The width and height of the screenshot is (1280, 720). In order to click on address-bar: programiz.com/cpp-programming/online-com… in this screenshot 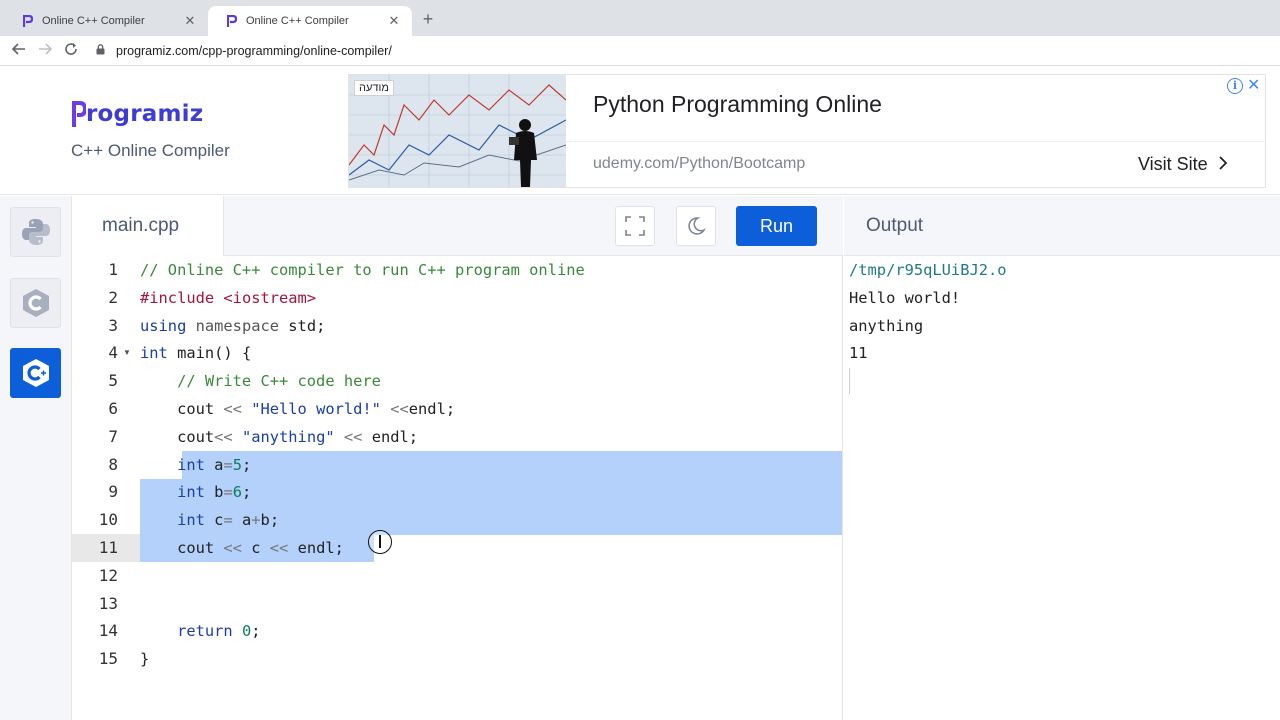, I will do `click(640, 51)`.